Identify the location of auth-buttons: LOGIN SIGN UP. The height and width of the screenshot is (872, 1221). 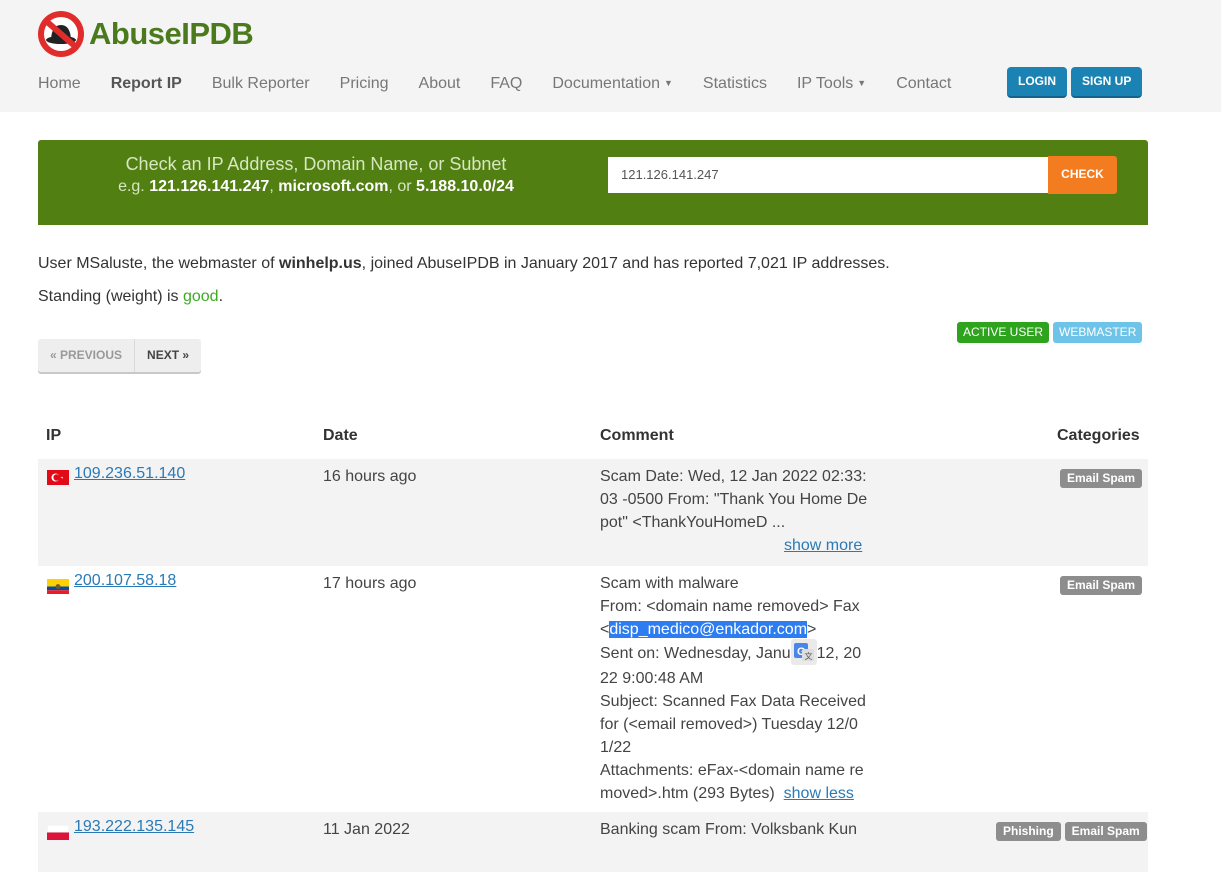
(1075, 82).